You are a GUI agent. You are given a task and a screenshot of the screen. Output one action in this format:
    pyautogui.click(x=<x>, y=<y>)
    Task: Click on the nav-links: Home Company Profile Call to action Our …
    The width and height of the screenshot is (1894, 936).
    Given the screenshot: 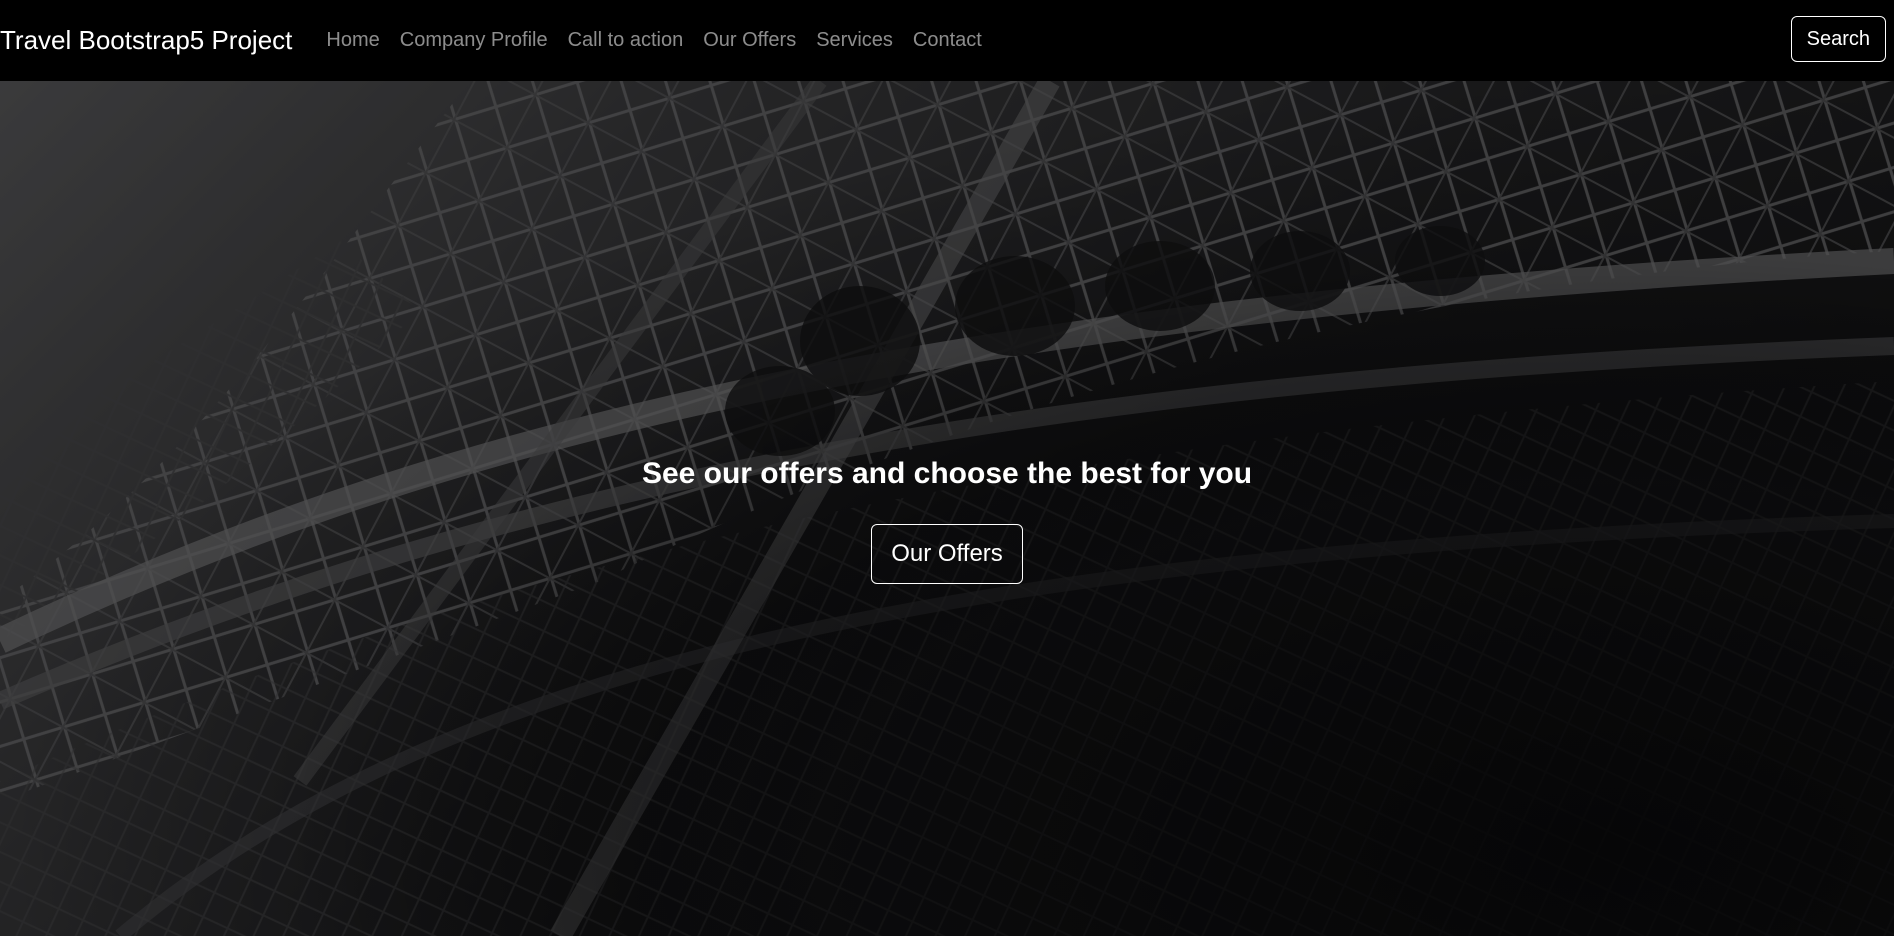 What is the action you would take?
    pyautogui.click(x=653, y=40)
    